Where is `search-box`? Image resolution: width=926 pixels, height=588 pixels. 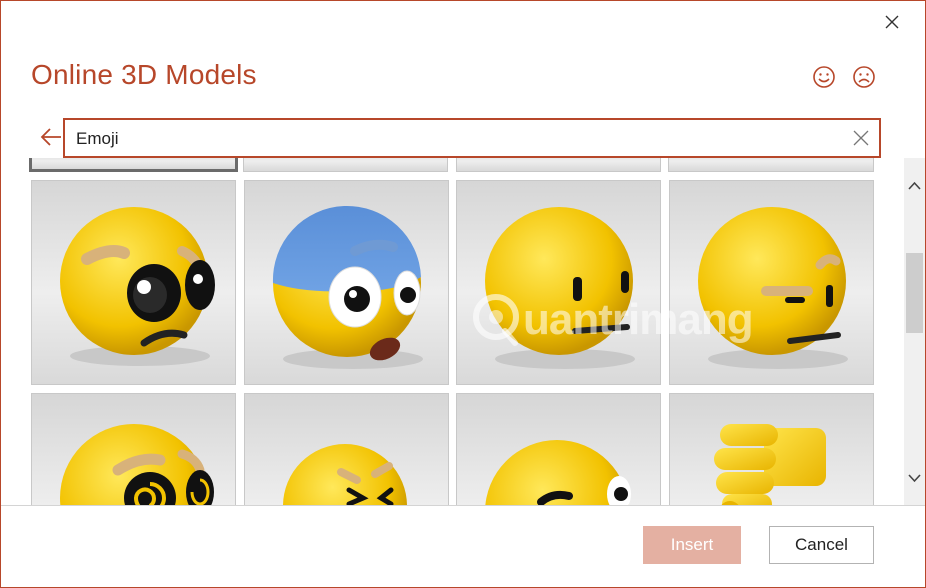
search-box is located at coordinates (472, 138).